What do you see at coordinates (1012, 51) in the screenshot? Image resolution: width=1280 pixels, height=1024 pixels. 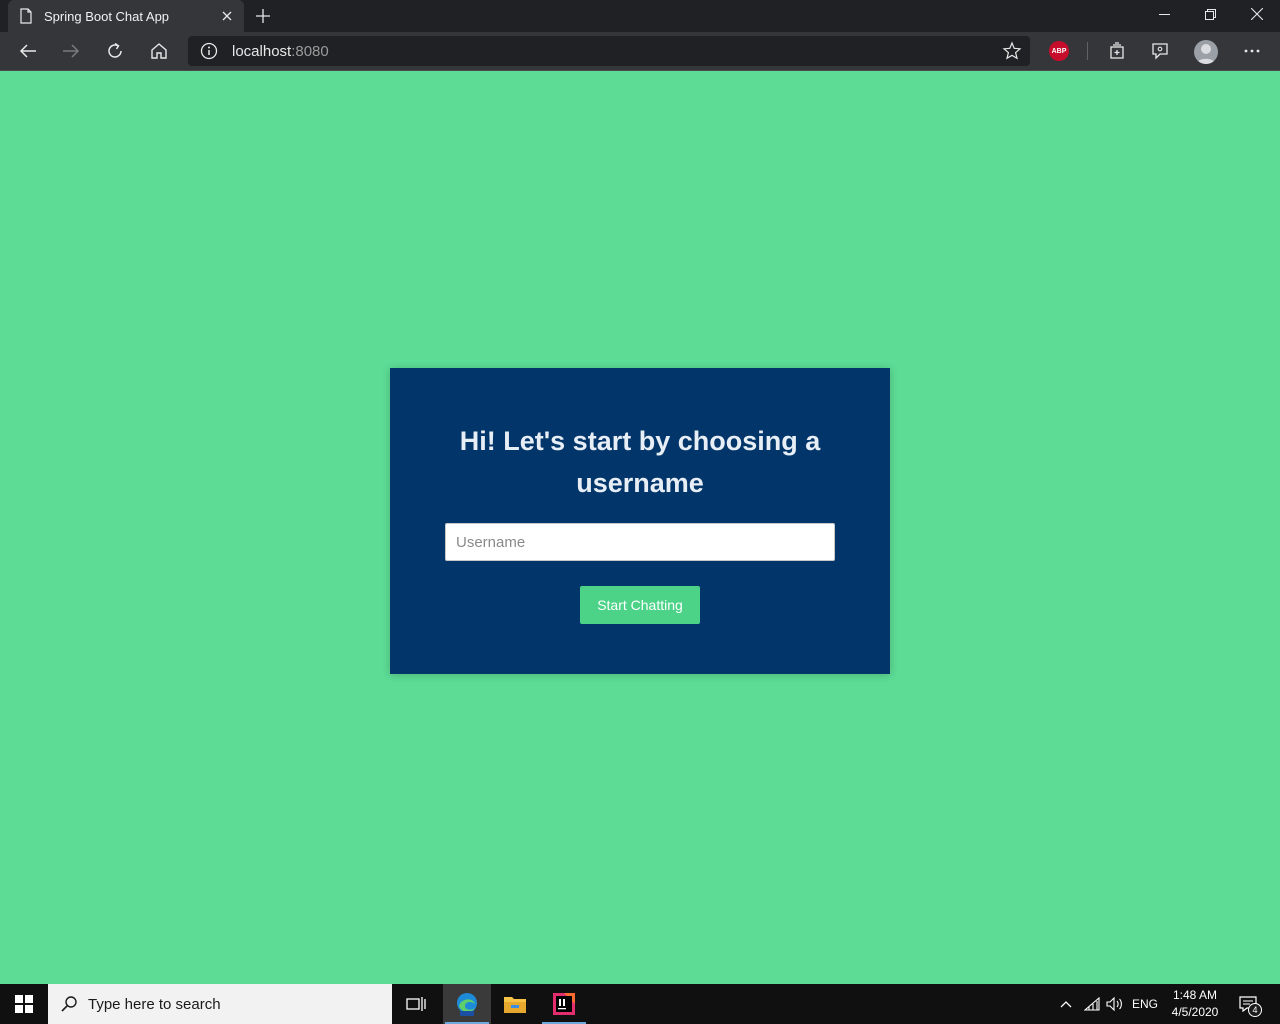 I see `favorite-star-icon` at bounding box center [1012, 51].